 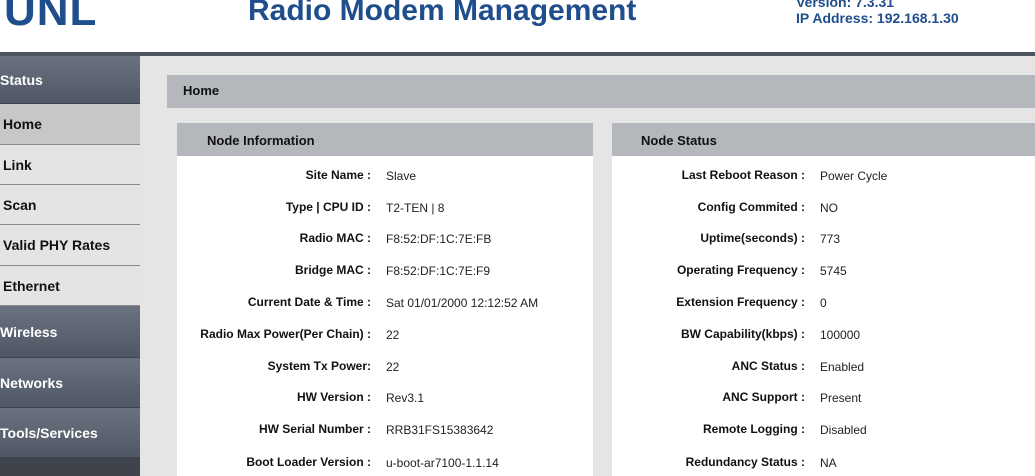 What do you see at coordinates (438, 271) in the screenshot?
I see `field-value: F8:52:DF:1C:7E:F9` at bounding box center [438, 271].